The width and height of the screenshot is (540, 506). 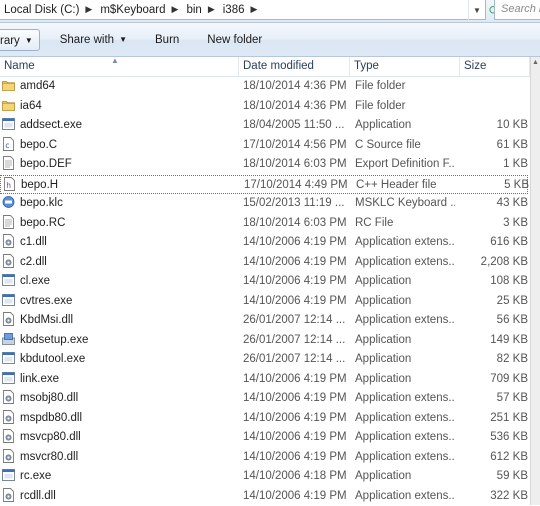 I want to click on search-input: Search i3, so click(x=517, y=10).